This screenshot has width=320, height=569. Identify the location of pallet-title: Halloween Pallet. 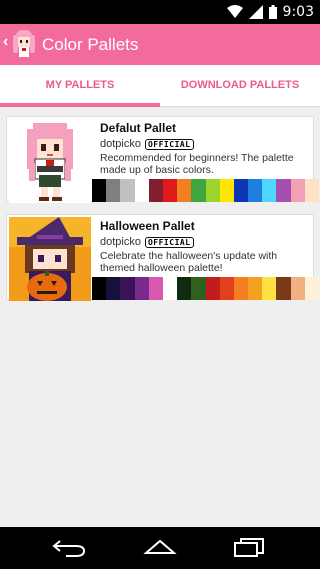
(147, 226).